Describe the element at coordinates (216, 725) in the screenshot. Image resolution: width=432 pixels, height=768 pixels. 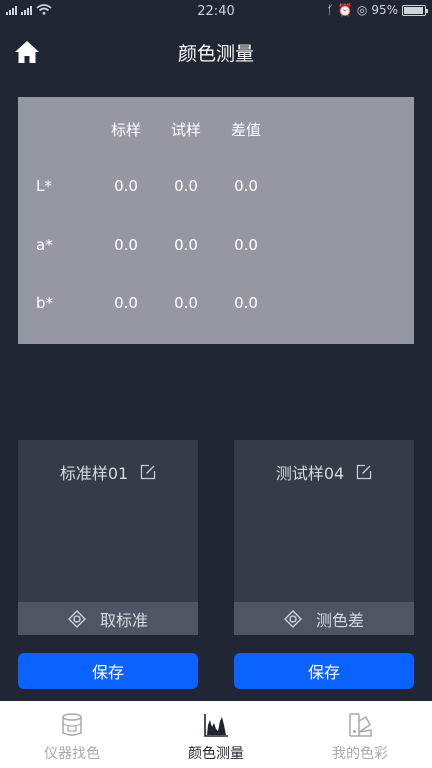
I see `spectrum-icon` at that location.